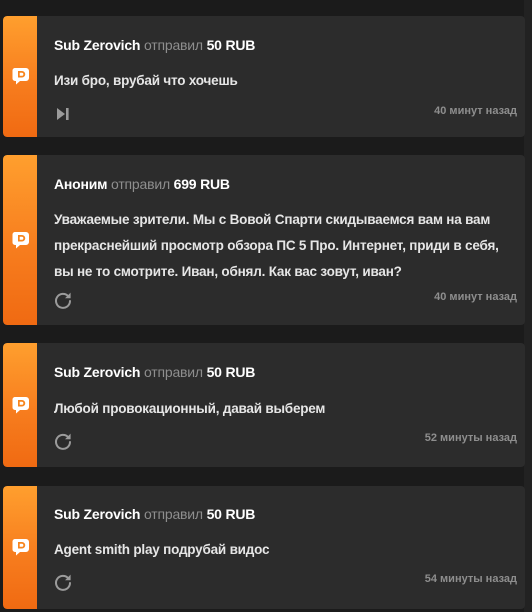 Image resolution: width=532 pixels, height=612 pixels. What do you see at coordinates (81, 184) in the screenshot?
I see `sender-name: Аноним` at bounding box center [81, 184].